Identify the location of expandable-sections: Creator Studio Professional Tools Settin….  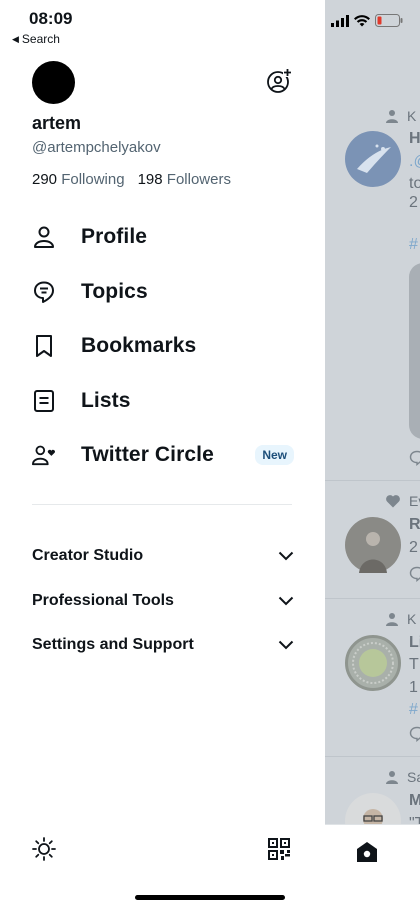
(163, 601).